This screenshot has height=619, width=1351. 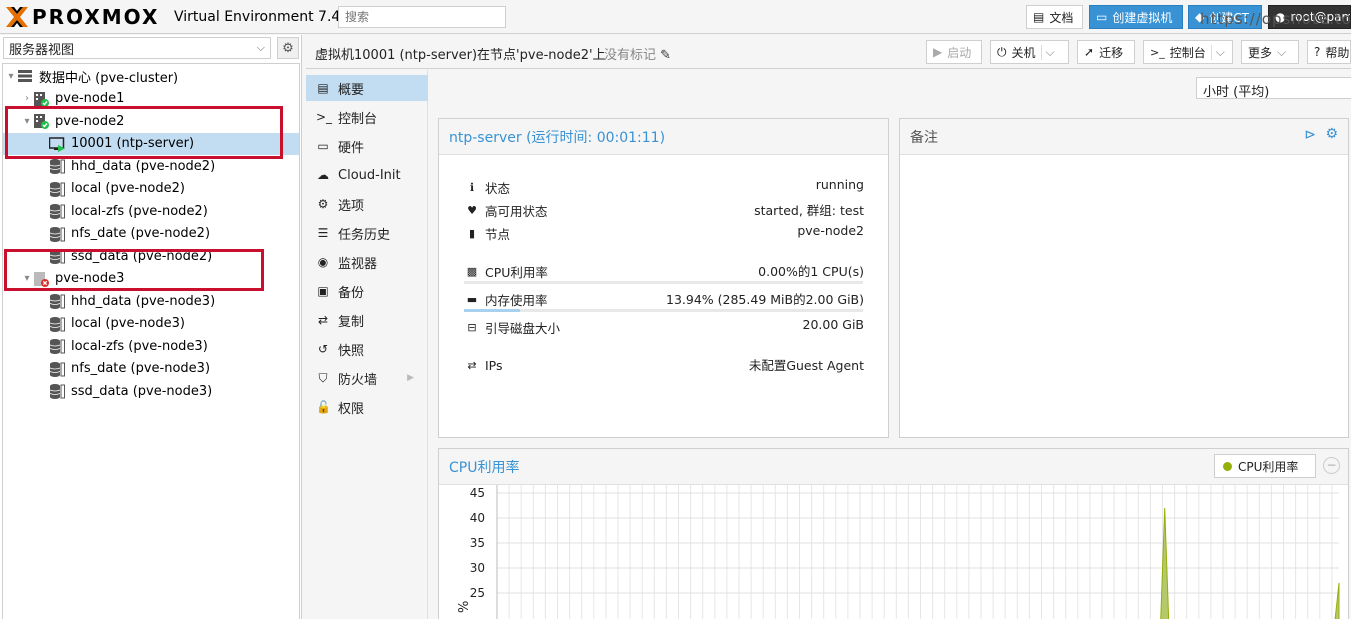 What do you see at coordinates (1136, 17) in the screenshot?
I see `create-vm-button: ▭ 创建虚拟机` at bounding box center [1136, 17].